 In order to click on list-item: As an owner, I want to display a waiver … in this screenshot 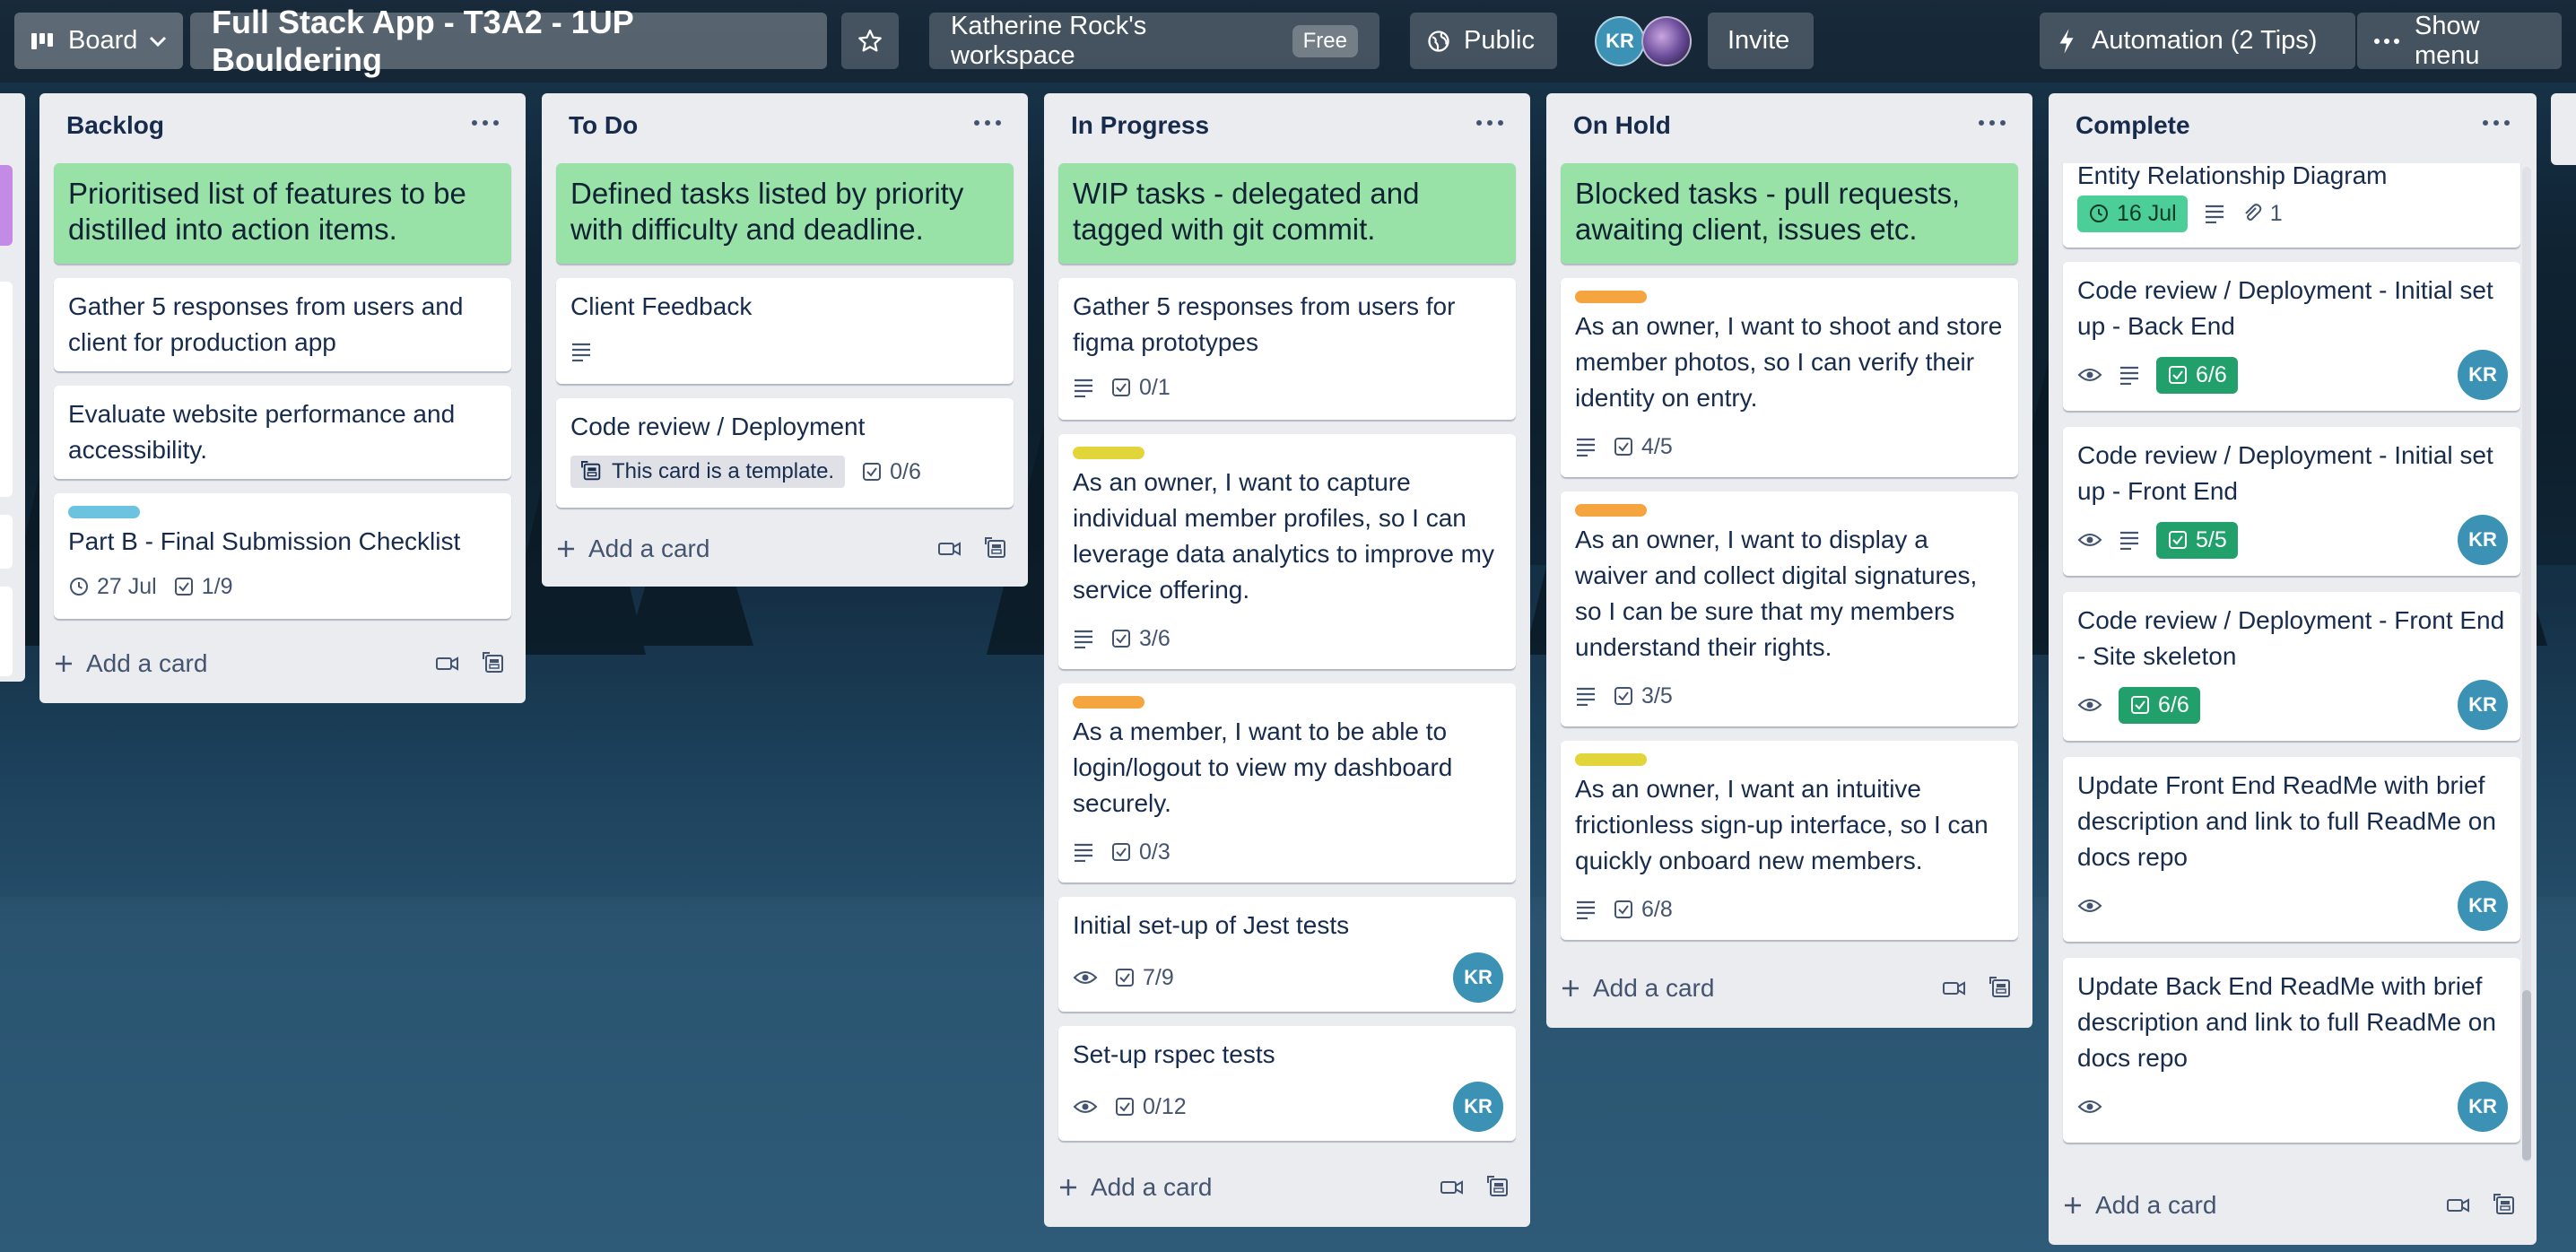, I will do `click(1789, 608)`.